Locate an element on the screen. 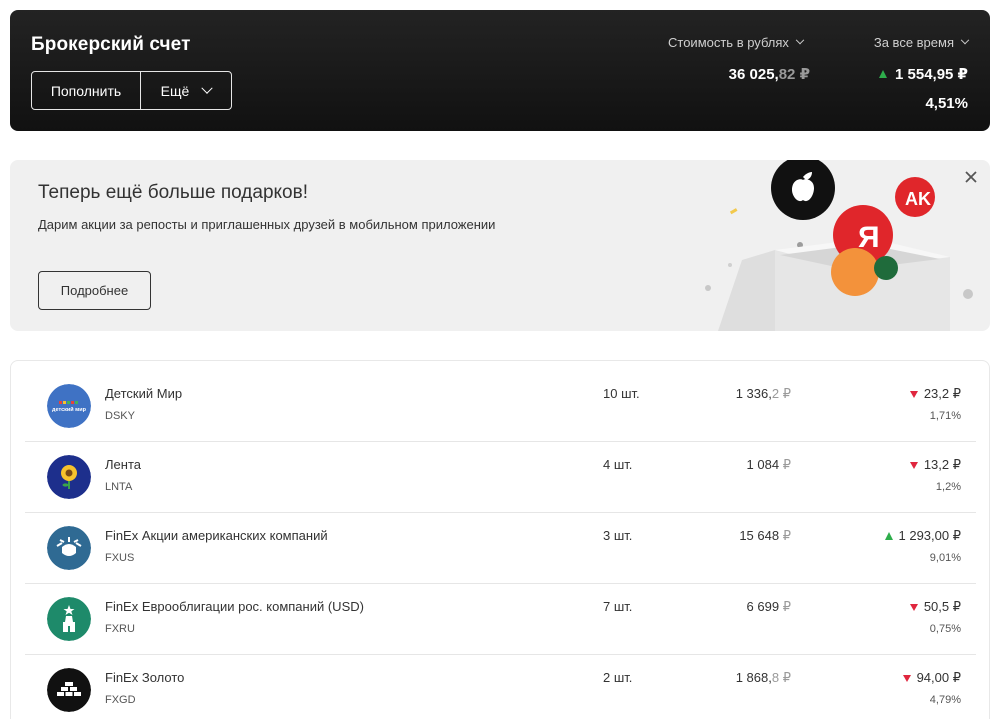  holding-ticker: FXUS is located at coordinates (120, 558).